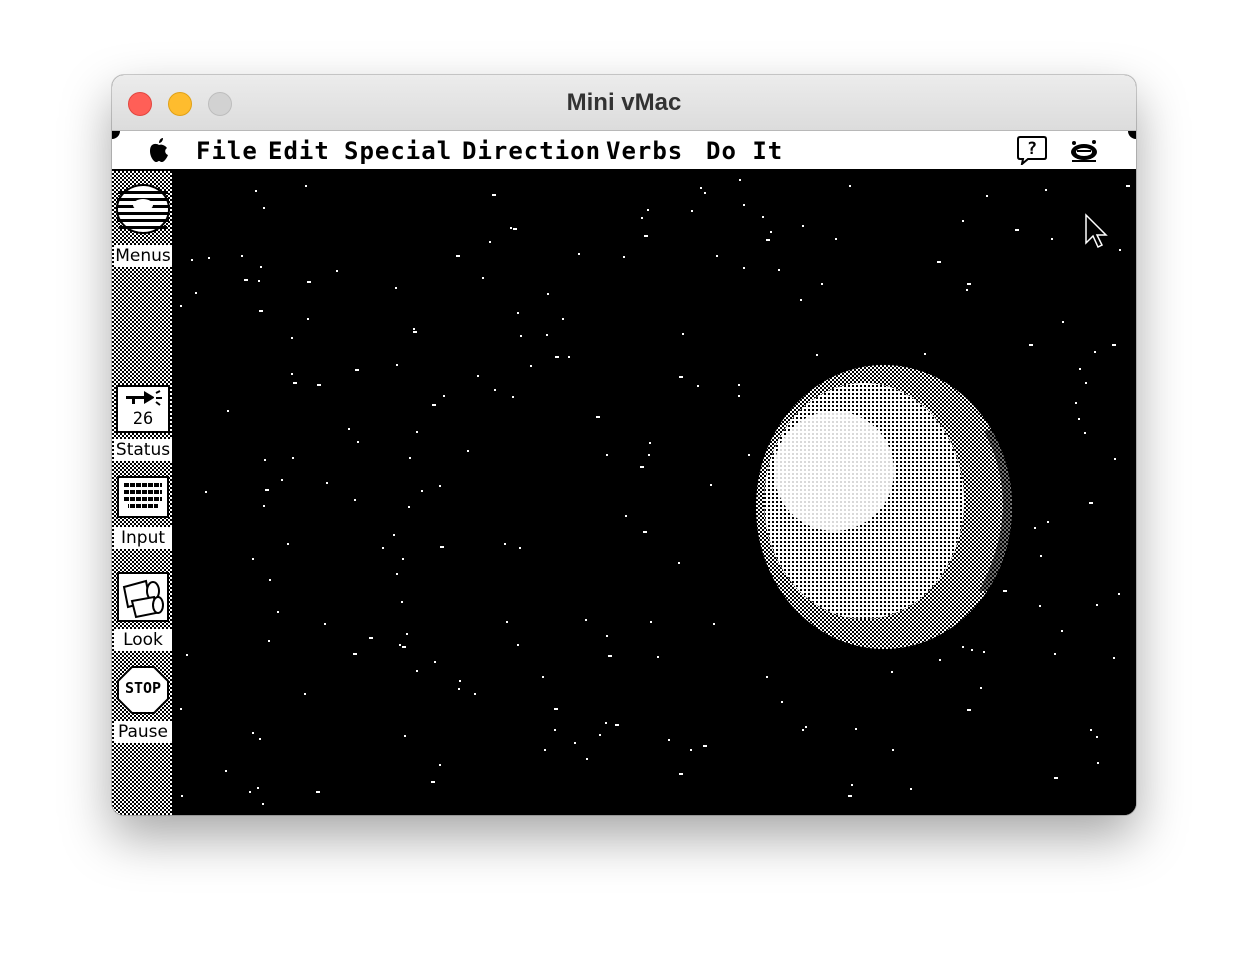 This screenshot has height=964, width=1248. Describe the element at coordinates (143, 690) in the screenshot. I see `stop-sign-icon: STOP` at that location.